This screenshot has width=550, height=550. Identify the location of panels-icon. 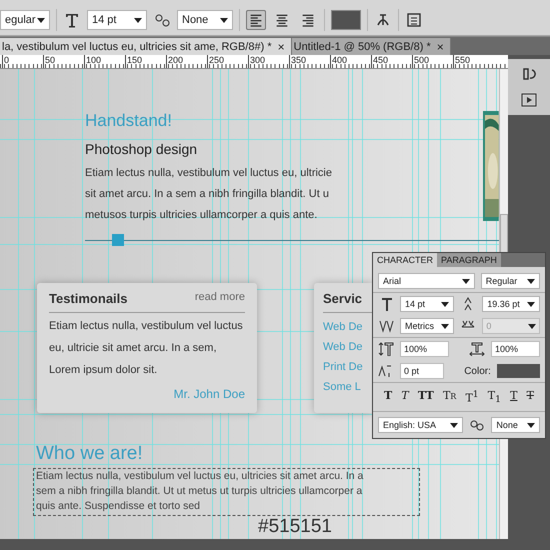
(414, 20).